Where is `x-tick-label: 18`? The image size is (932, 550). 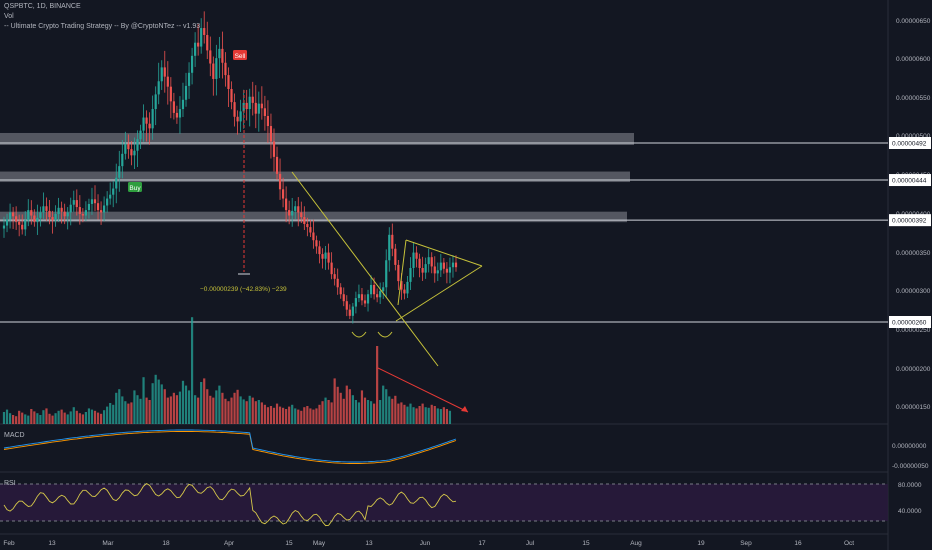
x-tick-label: 18 is located at coordinates (166, 543).